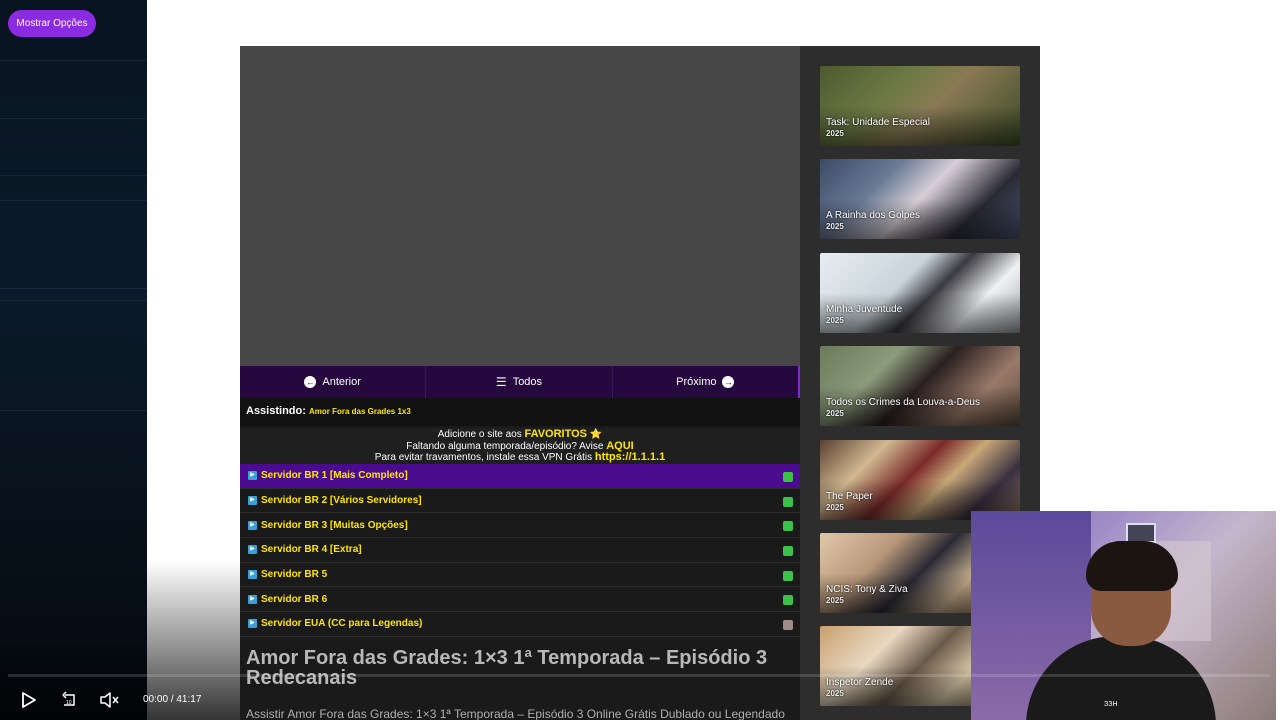  What do you see at coordinates (341, 501) in the screenshot?
I see `server-label: Servidor BR 2 [Vários Servidores]` at bounding box center [341, 501].